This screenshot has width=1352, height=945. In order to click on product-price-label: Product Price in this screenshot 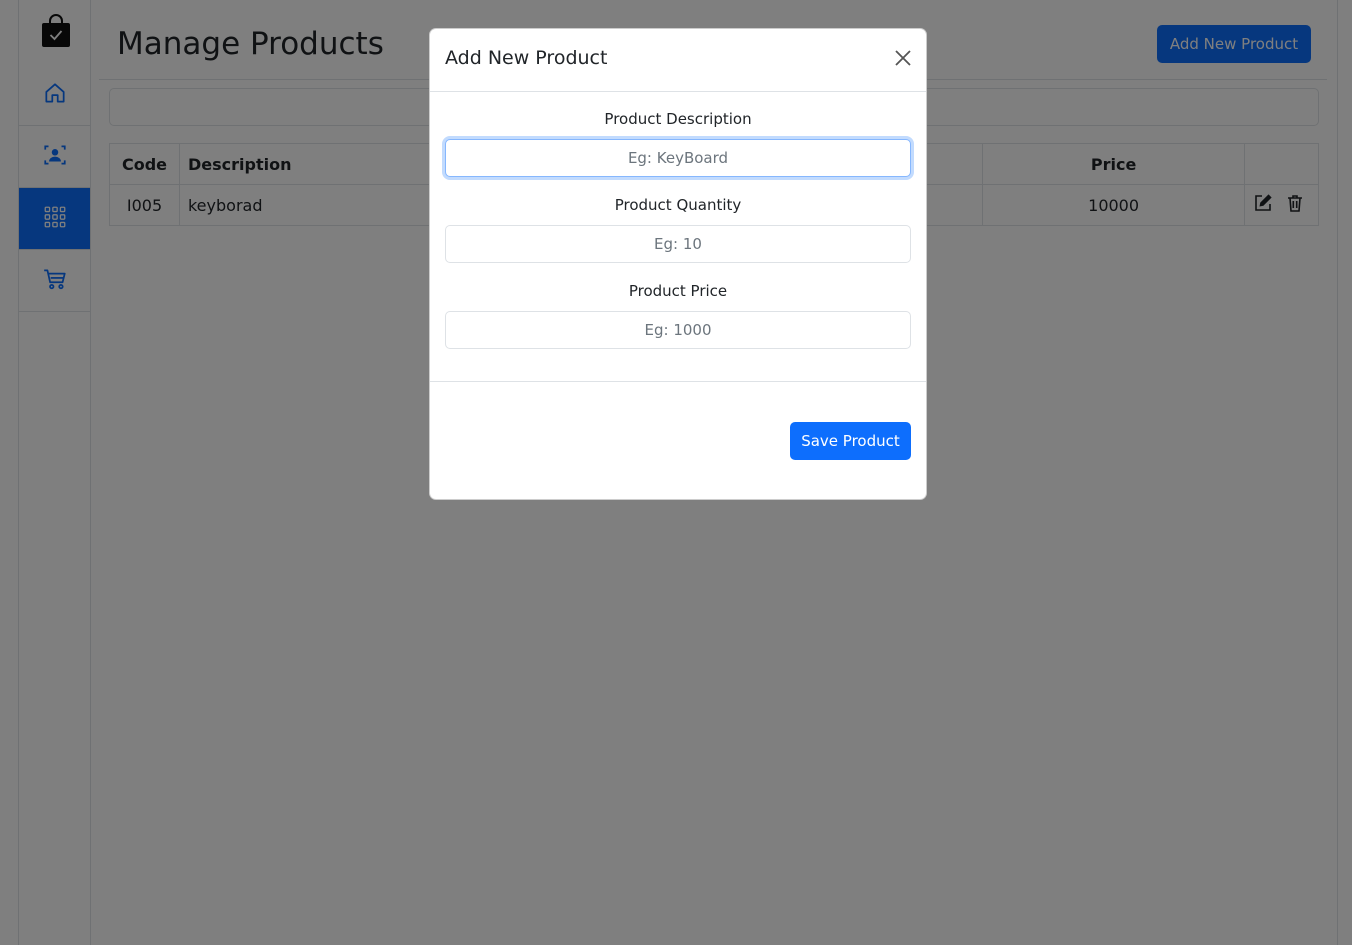, I will do `click(678, 291)`.